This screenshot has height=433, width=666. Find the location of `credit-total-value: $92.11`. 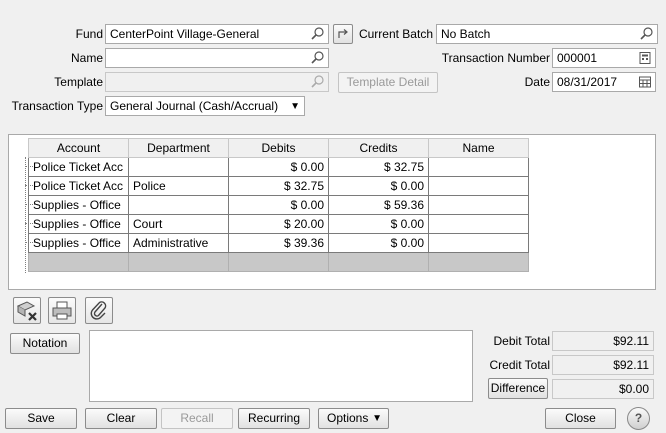

credit-total-value: $92.11 is located at coordinates (603, 365).